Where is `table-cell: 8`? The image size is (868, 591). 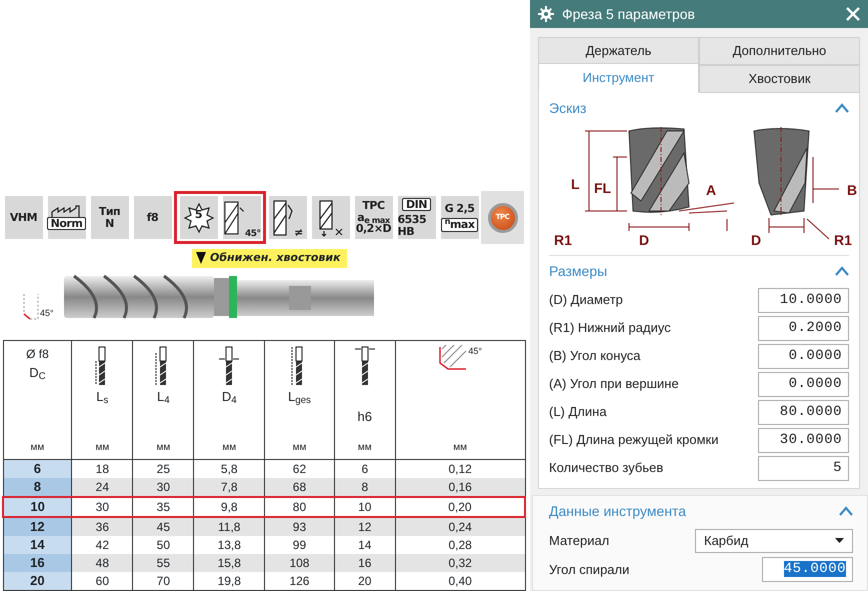 table-cell: 8 is located at coordinates (37, 487).